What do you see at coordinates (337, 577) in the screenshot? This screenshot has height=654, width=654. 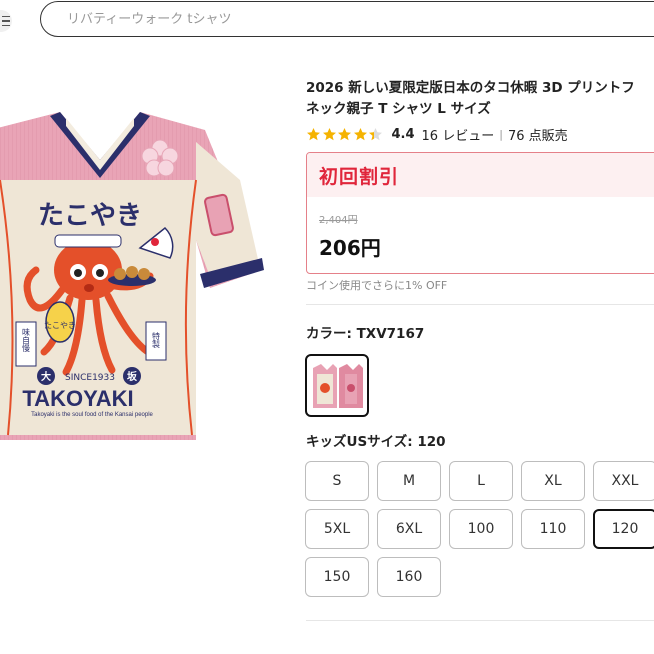 I see `size-option-150: 150` at bounding box center [337, 577].